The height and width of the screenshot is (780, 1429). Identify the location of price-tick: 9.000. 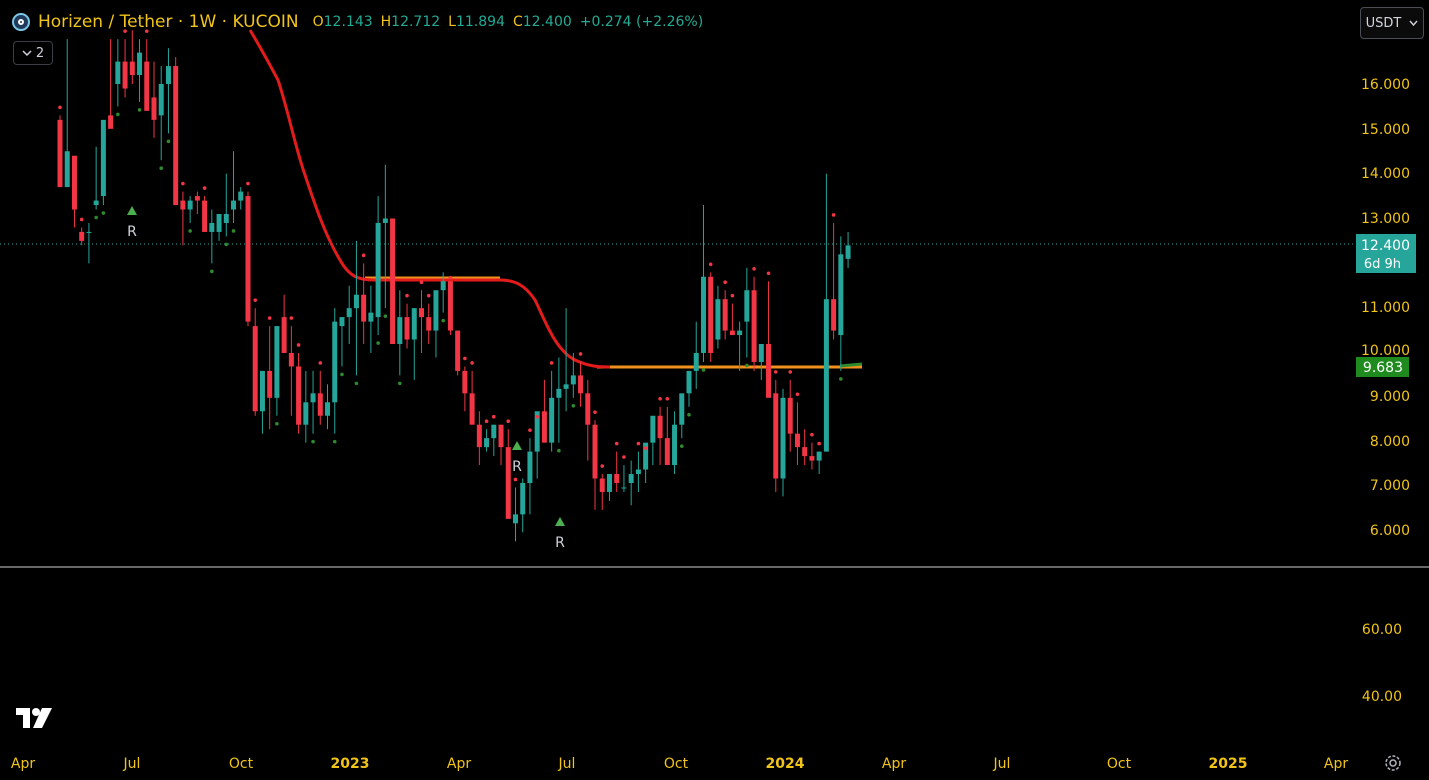
(1390, 397).